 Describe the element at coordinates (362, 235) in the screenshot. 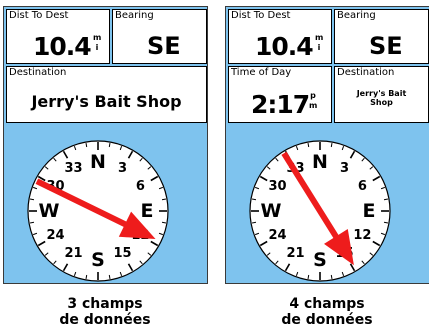

I see `bearing-number-12: 12` at that location.